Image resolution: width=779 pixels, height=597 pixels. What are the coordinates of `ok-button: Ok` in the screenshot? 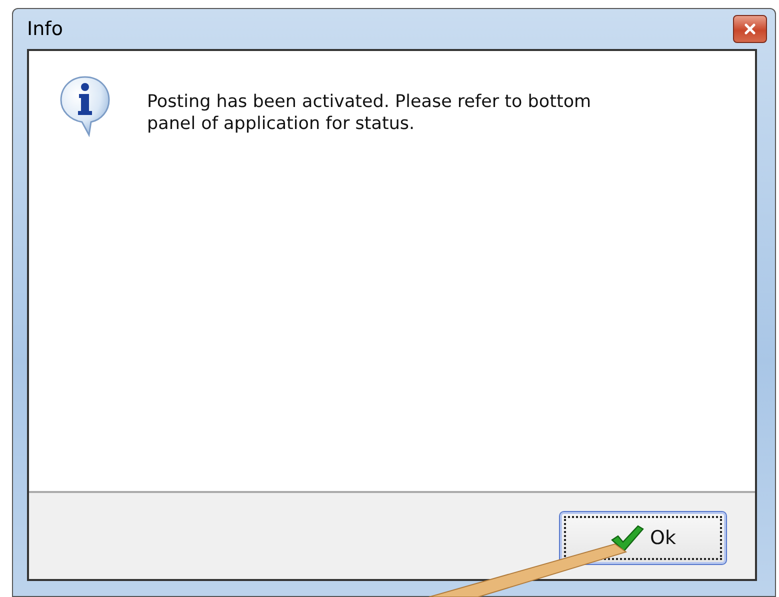 It's located at (643, 538).